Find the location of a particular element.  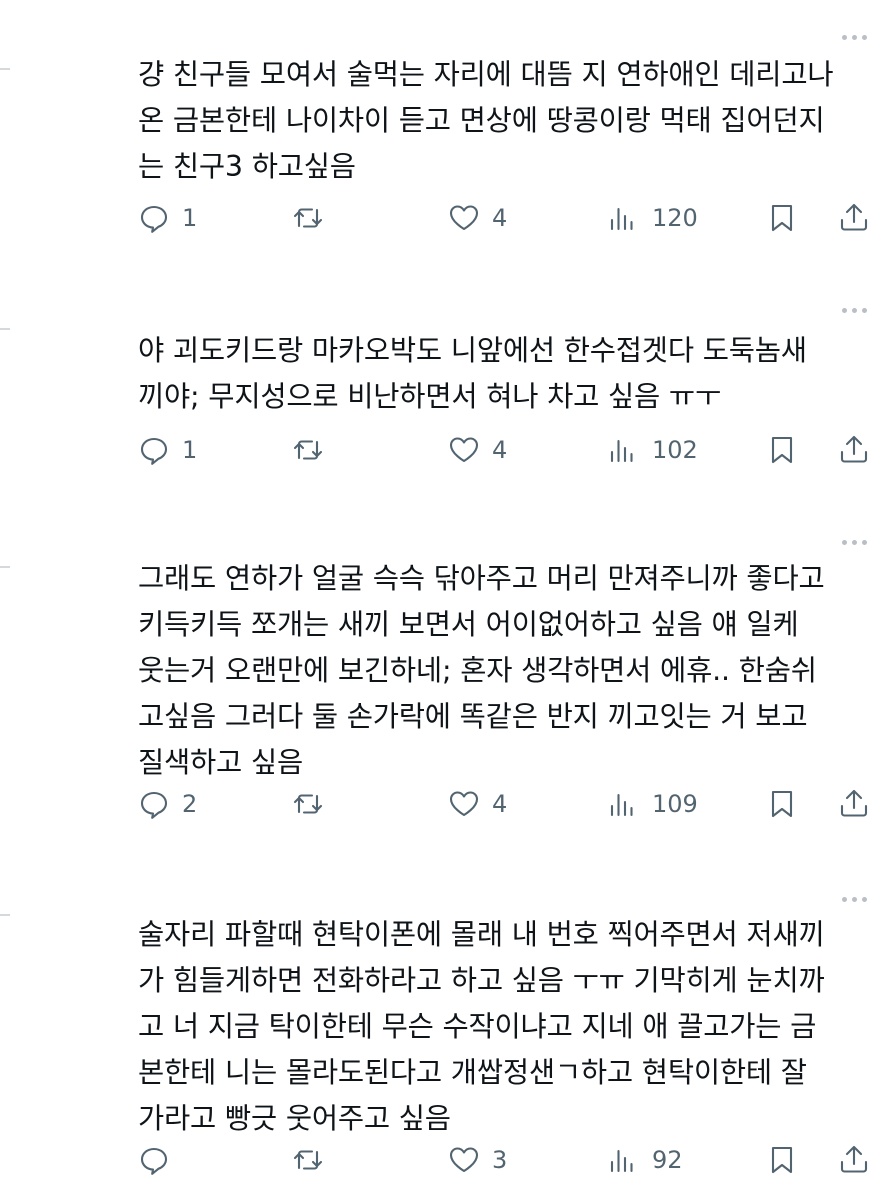

view-count: 120 is located at coordinates (675, 218).